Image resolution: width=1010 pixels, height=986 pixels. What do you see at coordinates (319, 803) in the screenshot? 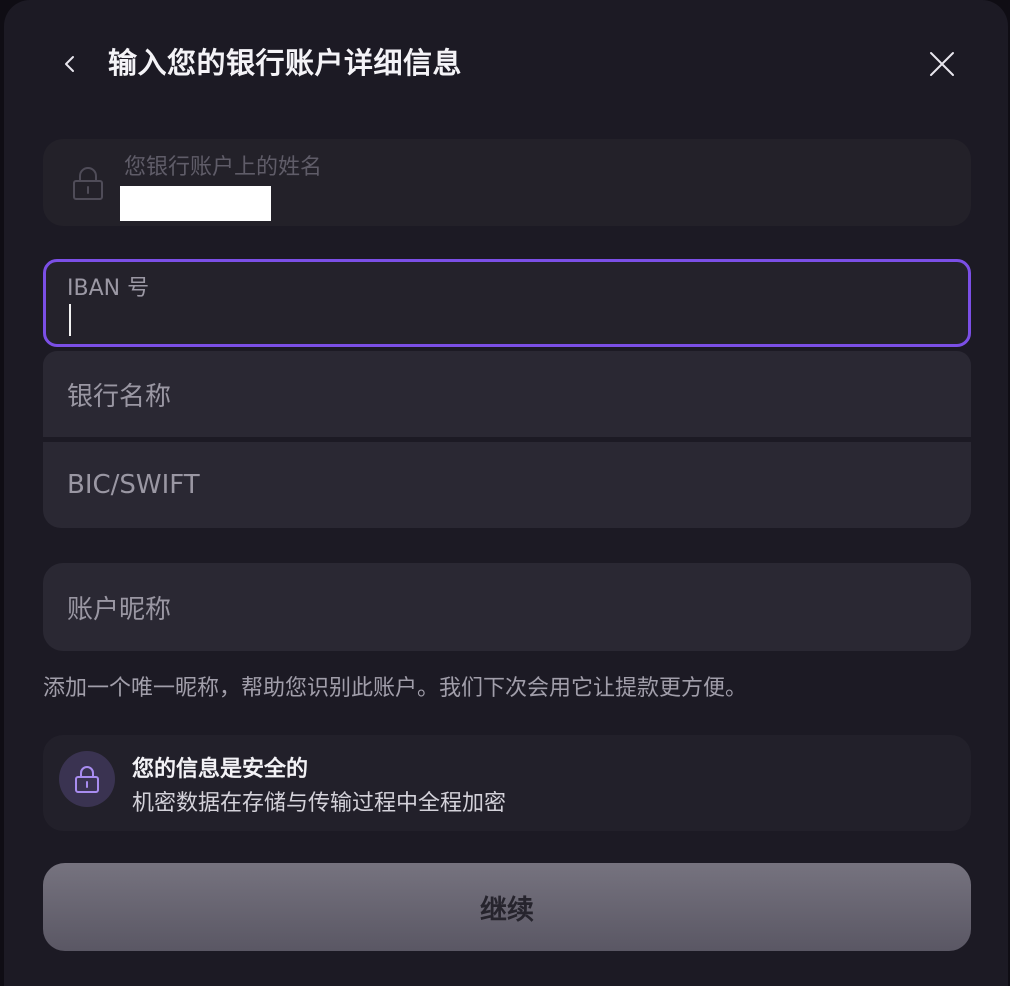
I see `security-description: 机密数据在存储与传输过程中全程加密` at bounding box center [319, 803].